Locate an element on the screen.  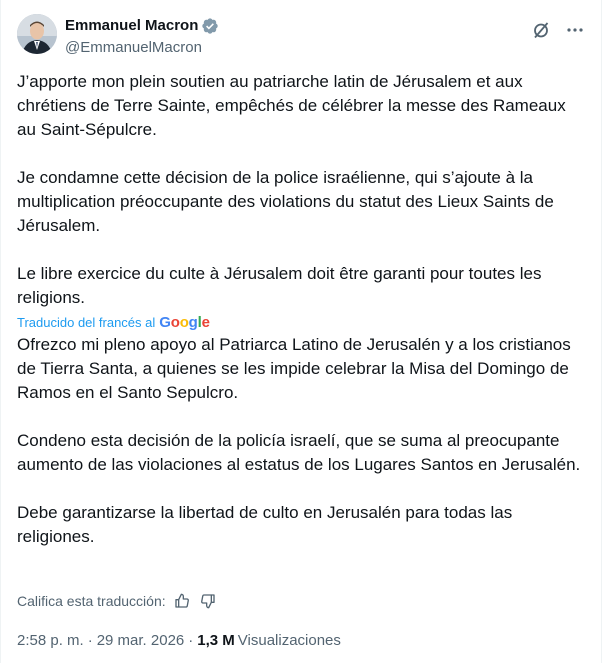
more-dots-icon is located at coordinates (575, 30).